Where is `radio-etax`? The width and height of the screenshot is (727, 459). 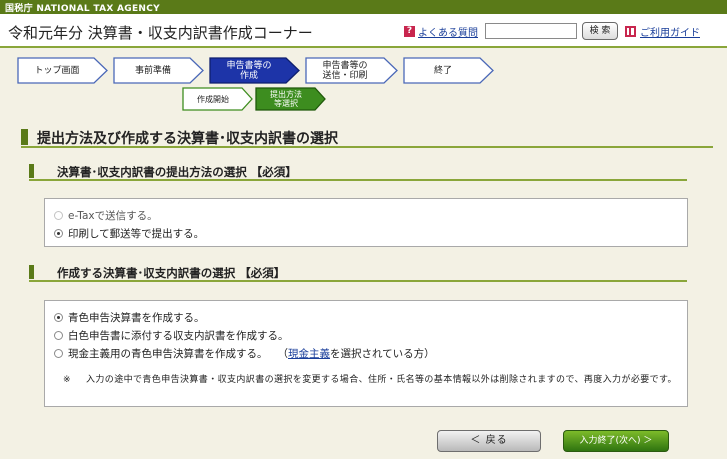 radio-etax is located at coordinates (58, 215).